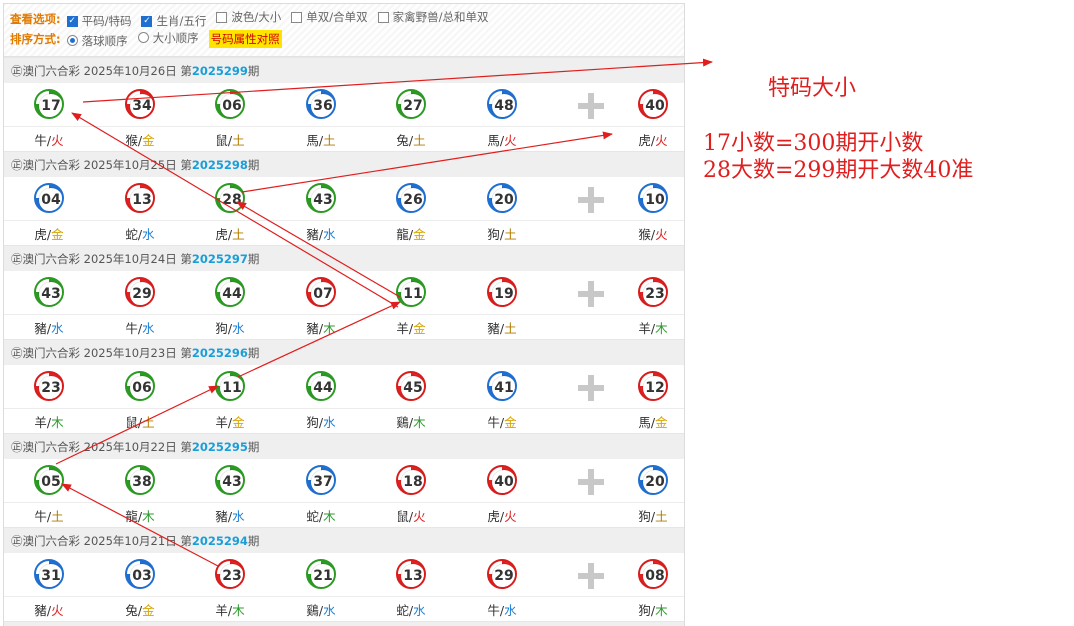  What do you see at coordinates (230, 493) in the screenshot?
I see `regular-ball: 43 豬/水` at bounding box center [230, 493].